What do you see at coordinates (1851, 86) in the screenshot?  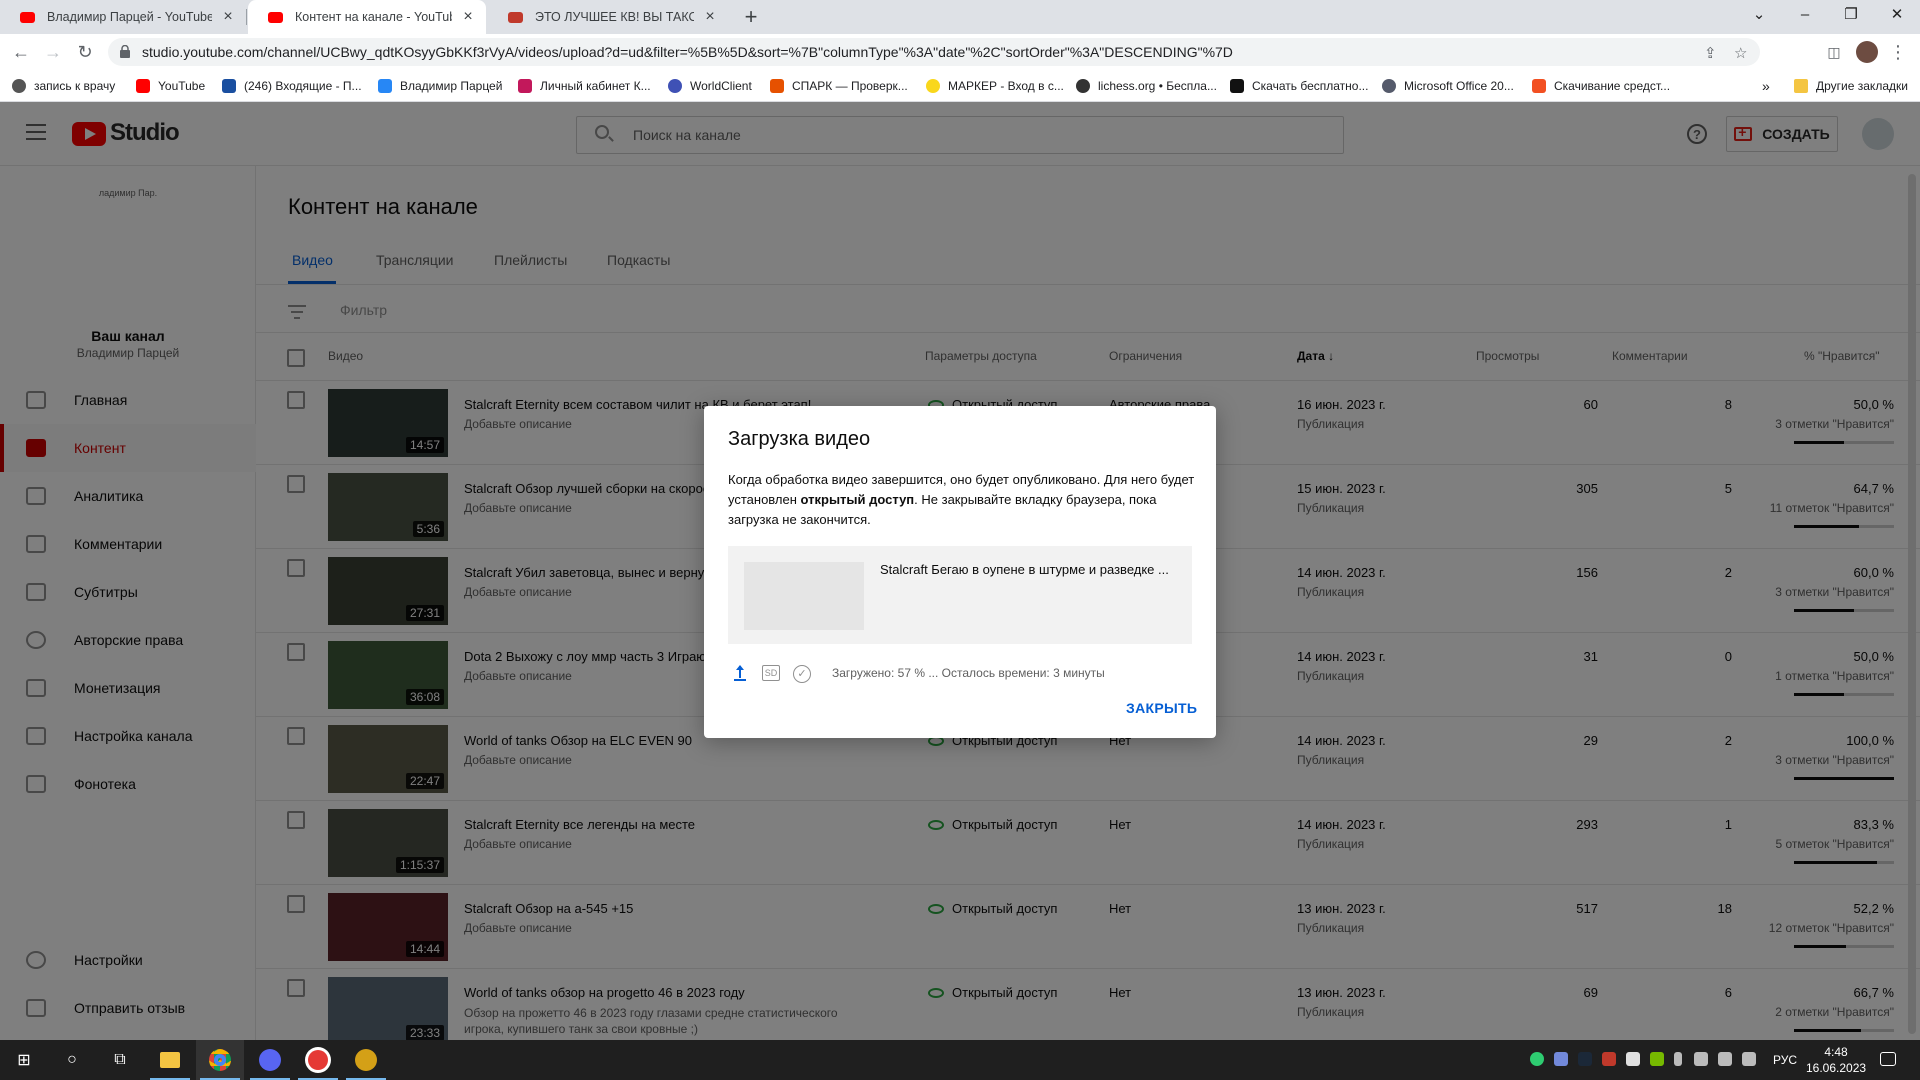 I see `other-bookmarks-folder: Другие закладки` at bounding box center [1851, 86].